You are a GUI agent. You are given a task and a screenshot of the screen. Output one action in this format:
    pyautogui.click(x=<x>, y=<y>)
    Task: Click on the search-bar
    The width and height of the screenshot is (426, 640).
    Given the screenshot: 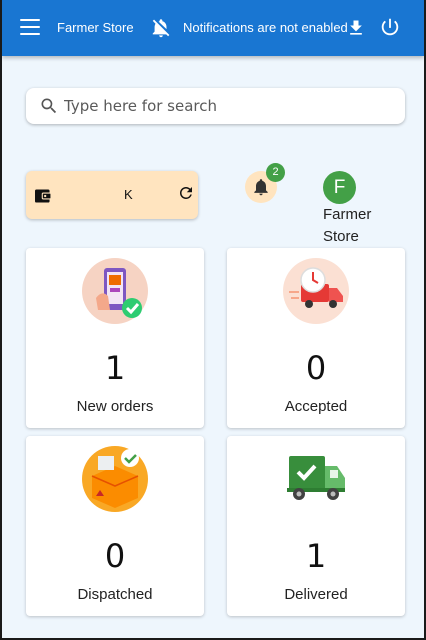 What is the action you would take?
    pyautogui.click(x=215, y=106)
    